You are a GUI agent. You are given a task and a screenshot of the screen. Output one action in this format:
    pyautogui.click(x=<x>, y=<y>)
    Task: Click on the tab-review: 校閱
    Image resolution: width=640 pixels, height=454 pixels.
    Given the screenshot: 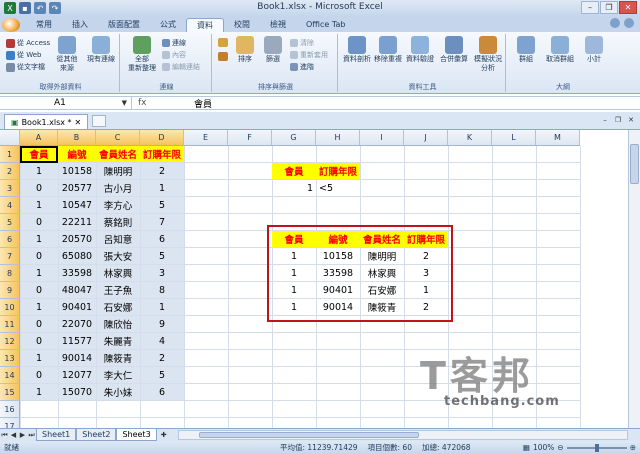 What is the action you would take?
    pyautogui.click(x=242, y=25)
    